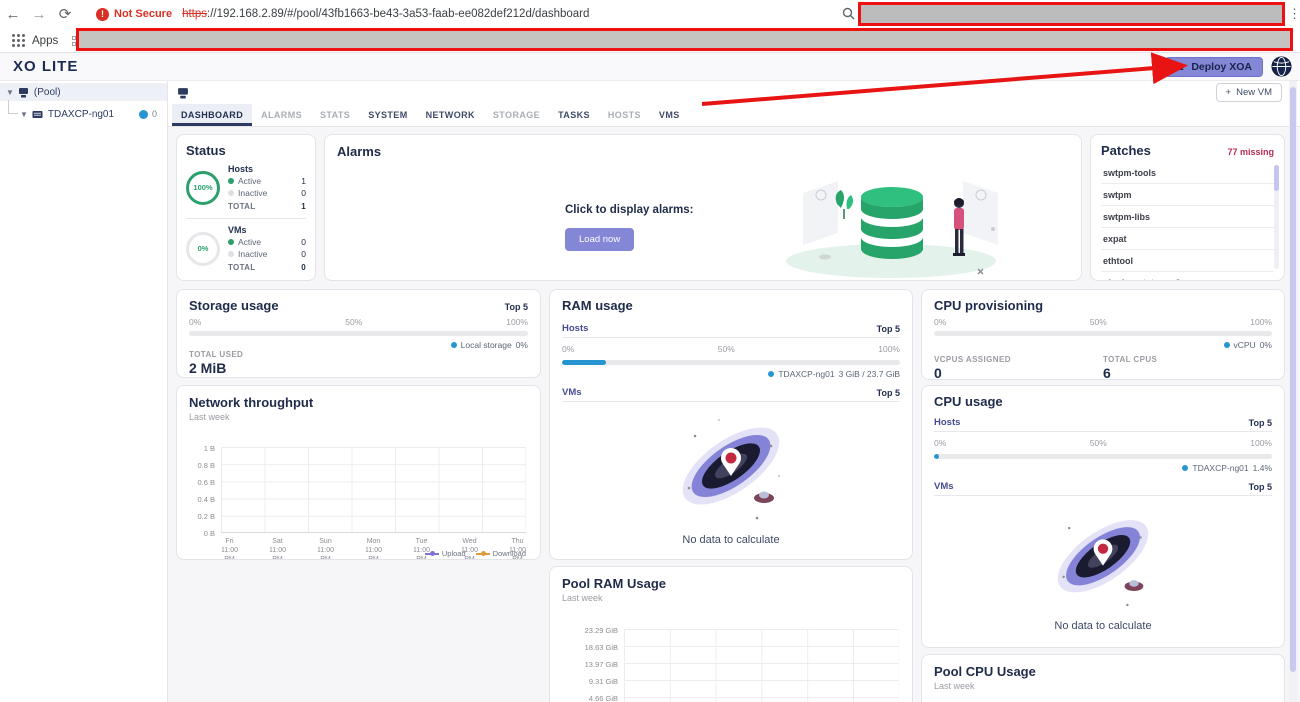  What do you see at coordinates (629, 209) in the screenshot?
I see `alarms-prompt: Click to display alarms:` at bounding box center [629, 209].